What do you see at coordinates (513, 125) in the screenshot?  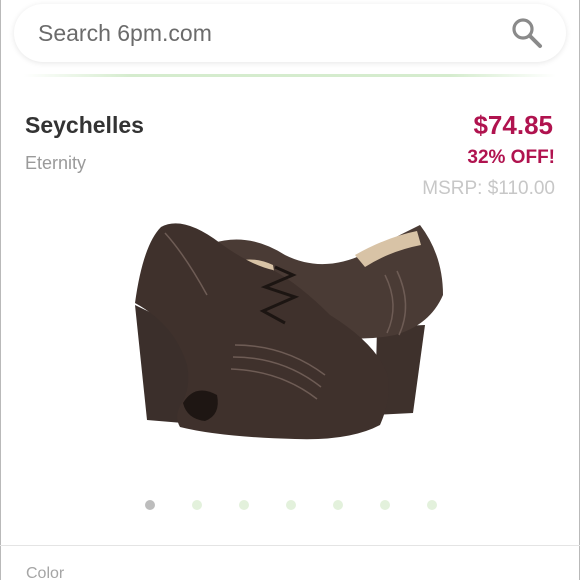 I see `sale-price: $74.85` at bounding box center [513, 125].